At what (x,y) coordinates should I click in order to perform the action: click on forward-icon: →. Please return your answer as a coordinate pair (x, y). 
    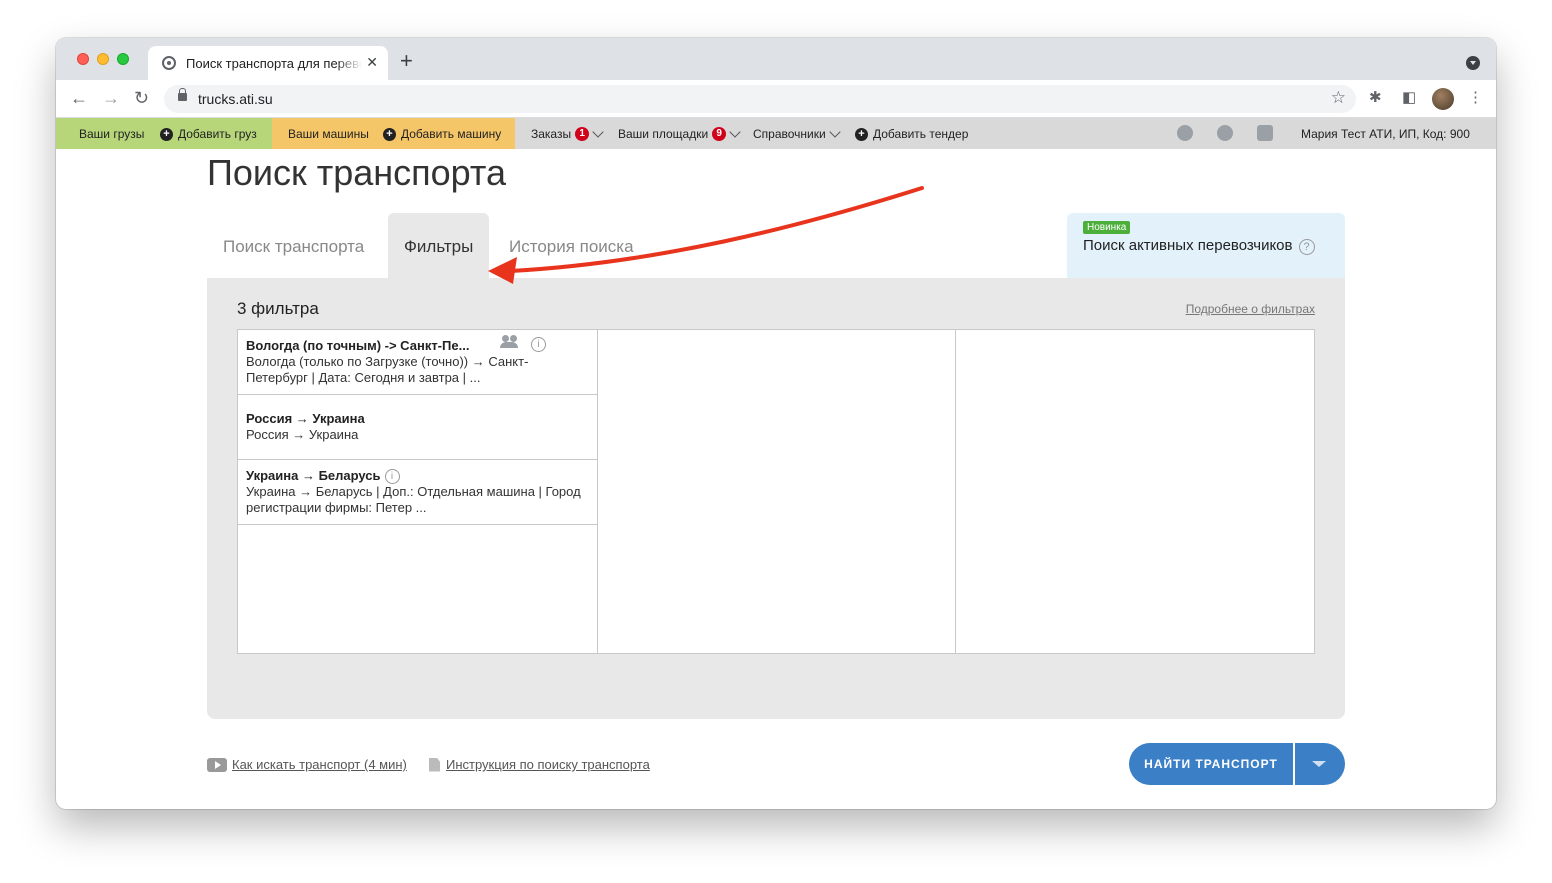
    Looking at the image, I should click on (111, 98).